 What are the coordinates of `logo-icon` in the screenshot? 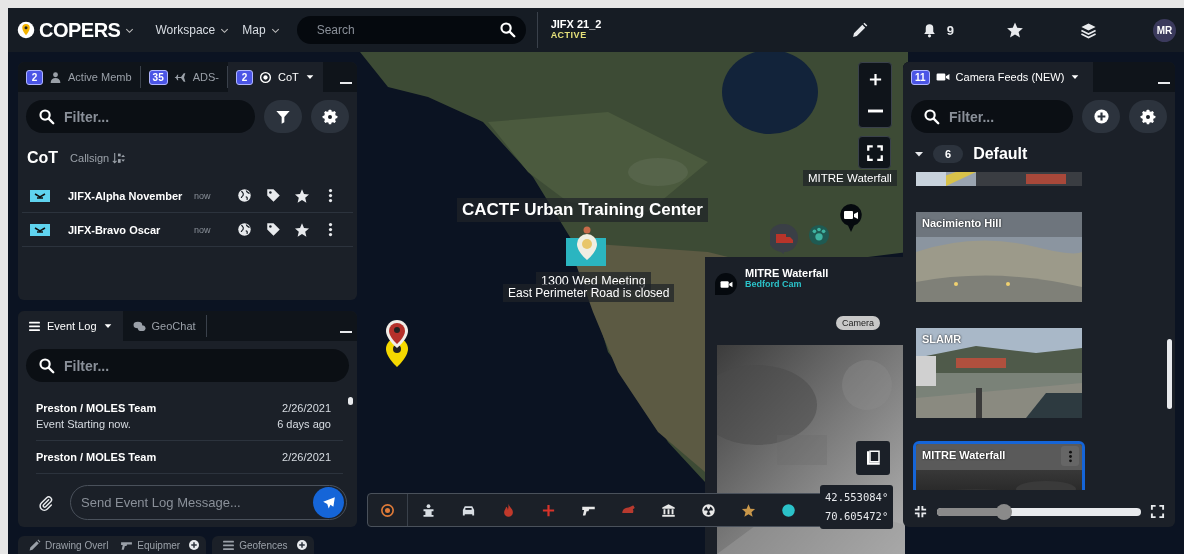 It's located at (26, 30).